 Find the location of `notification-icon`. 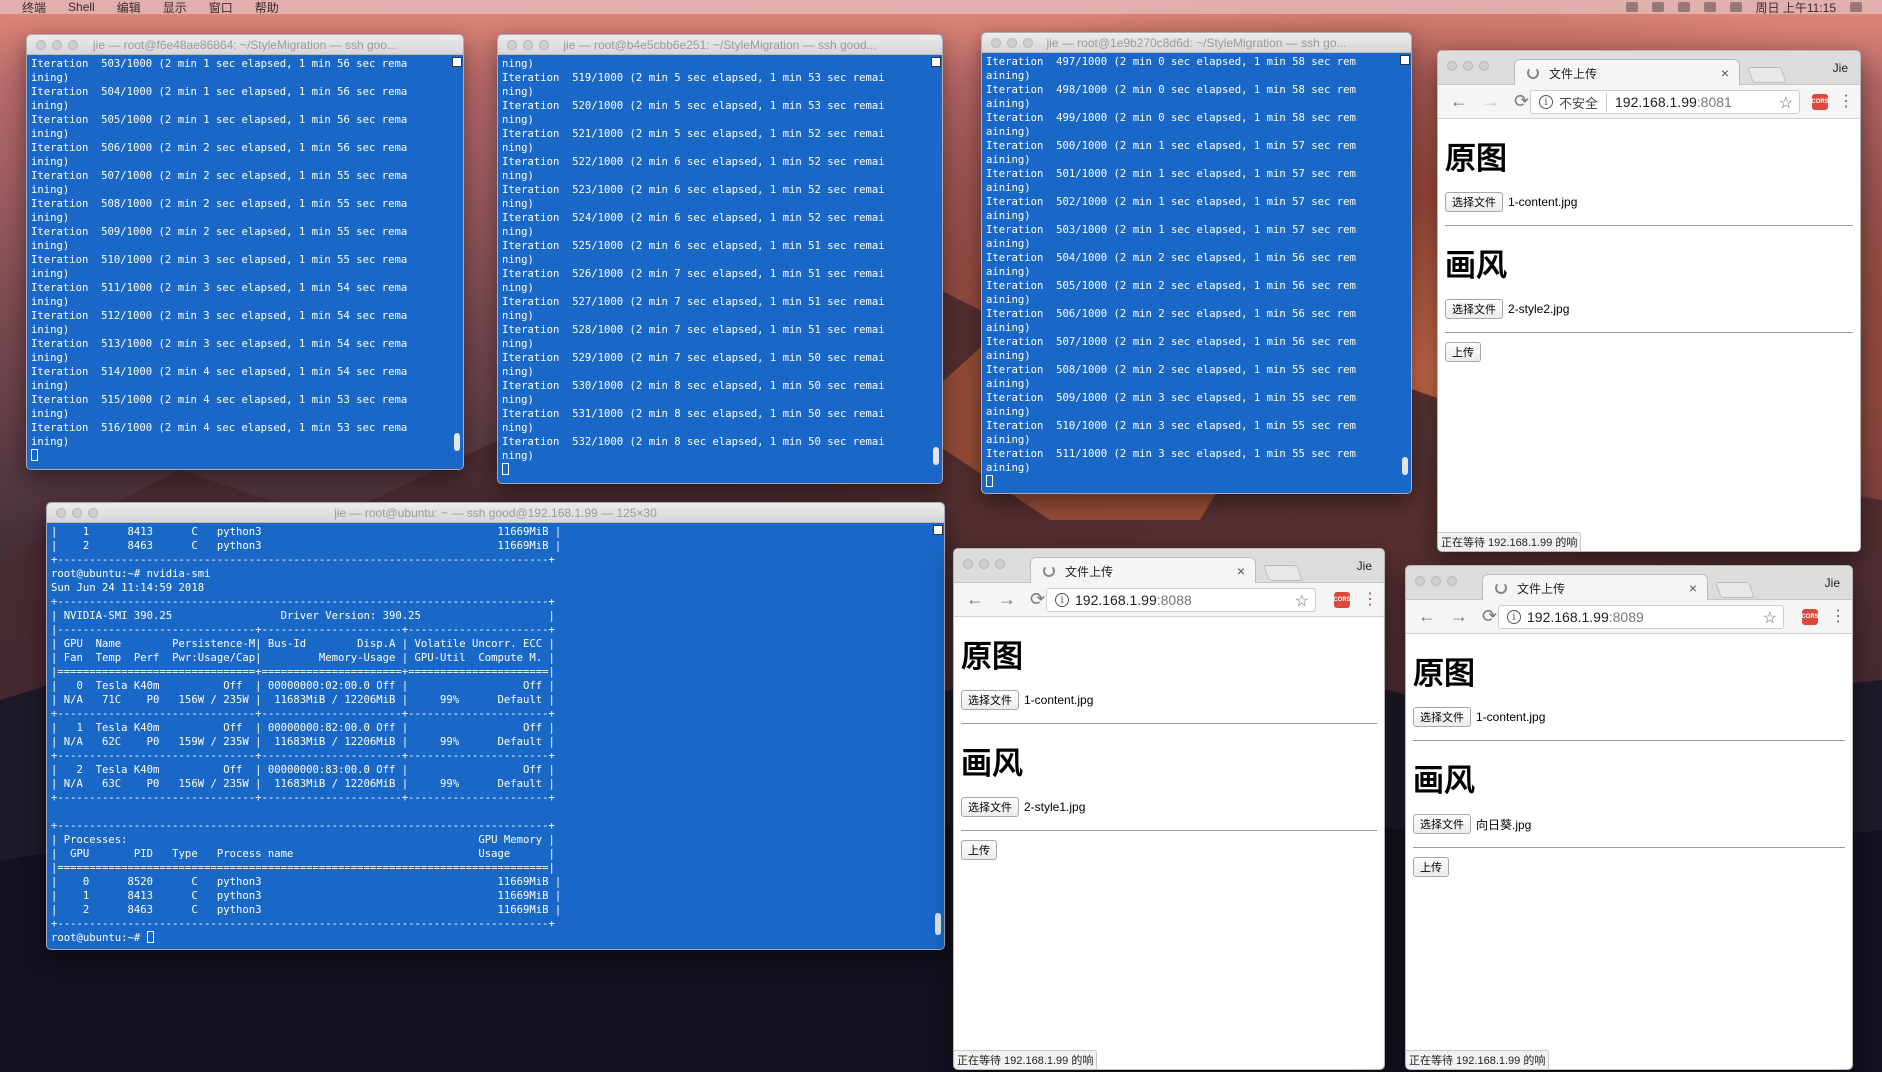

notification-icon is located at coordinates (1856, 7).